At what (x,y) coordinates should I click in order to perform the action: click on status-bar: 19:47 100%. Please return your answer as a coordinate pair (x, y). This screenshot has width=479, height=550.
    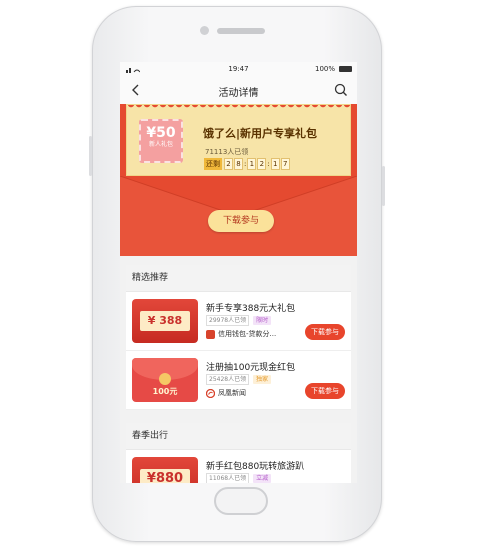
    Looking at the image, I should click on (238, 69).